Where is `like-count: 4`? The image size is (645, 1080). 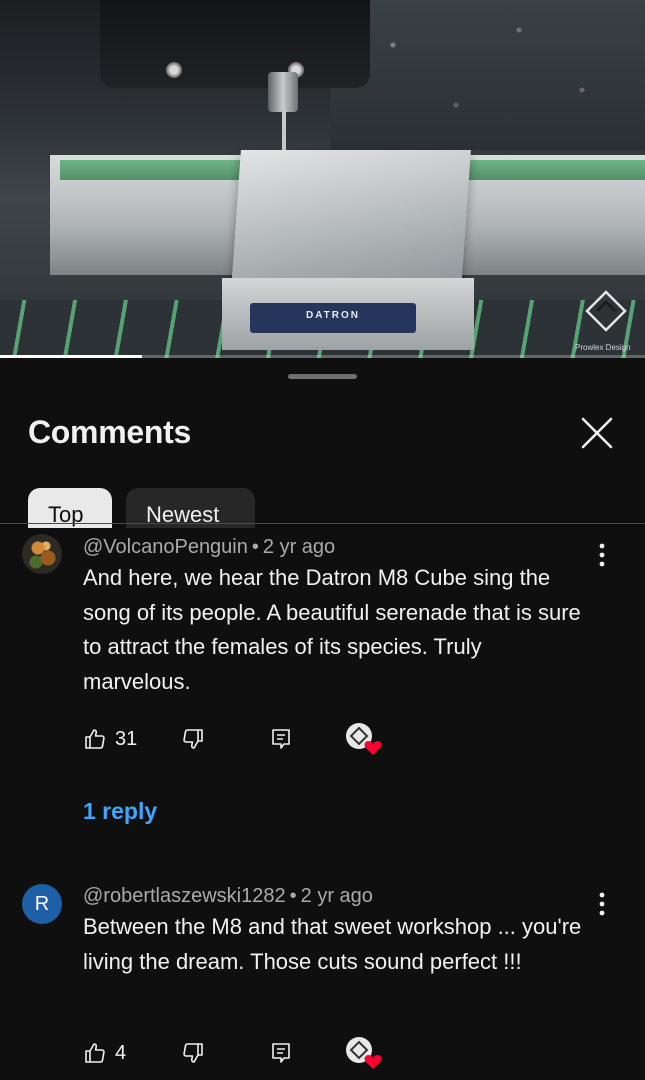
like-count: 4 is located at coordinates (121, 1052).